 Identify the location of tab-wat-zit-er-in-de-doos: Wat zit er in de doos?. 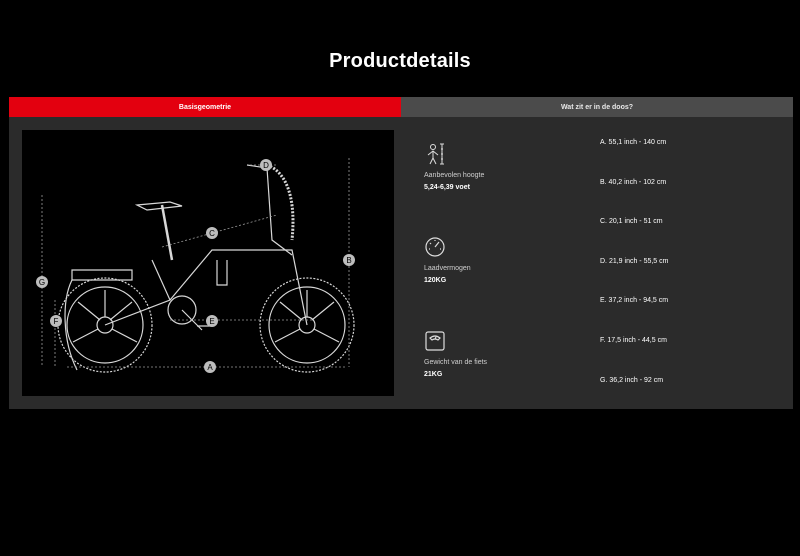
(597, 107).